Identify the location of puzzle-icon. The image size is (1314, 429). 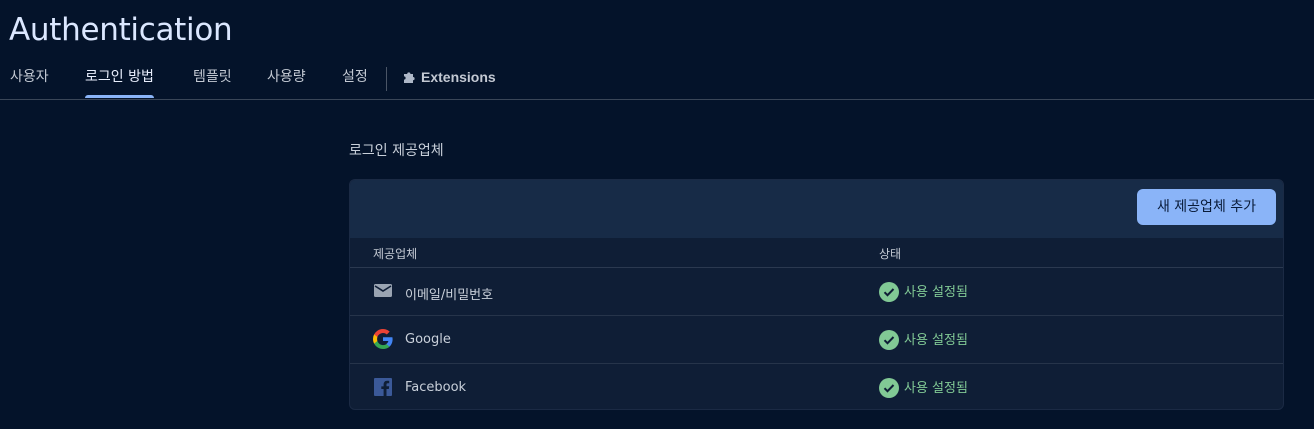
(409, 77).